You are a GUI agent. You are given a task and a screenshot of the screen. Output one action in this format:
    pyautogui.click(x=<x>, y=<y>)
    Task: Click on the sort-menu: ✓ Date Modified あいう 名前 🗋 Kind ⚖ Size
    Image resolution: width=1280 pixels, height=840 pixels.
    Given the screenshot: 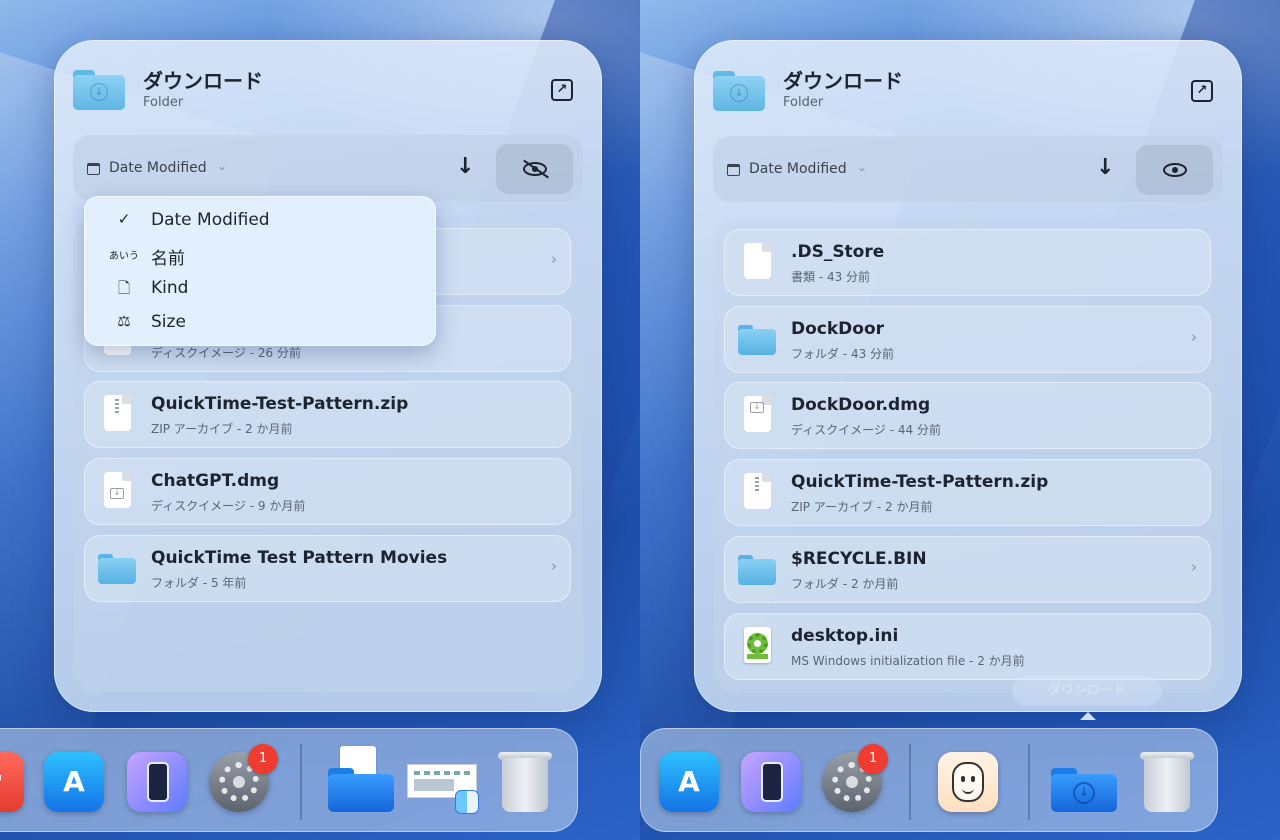 What is the action you would take?
    pyautogui.click(x=260, y=271)
    